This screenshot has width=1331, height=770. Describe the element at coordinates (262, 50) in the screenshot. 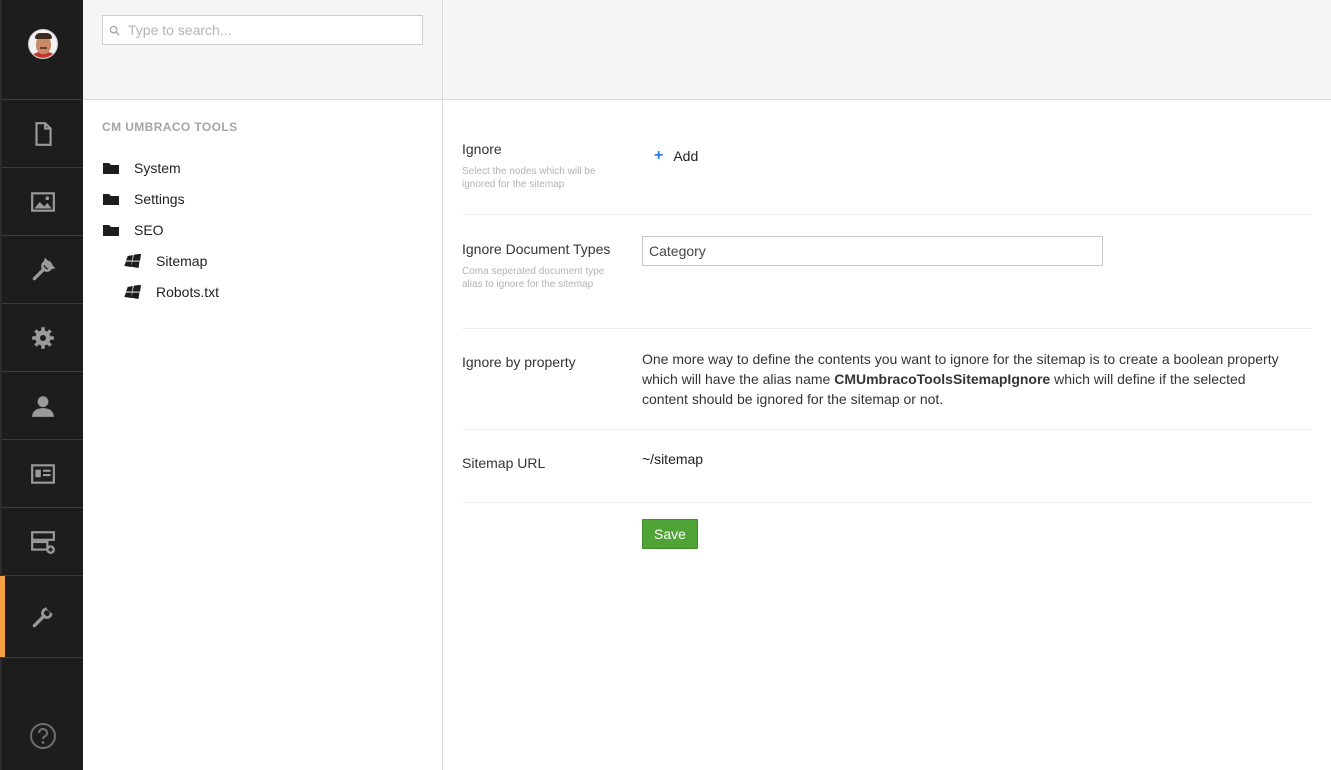

I see `tree-header` at that location.